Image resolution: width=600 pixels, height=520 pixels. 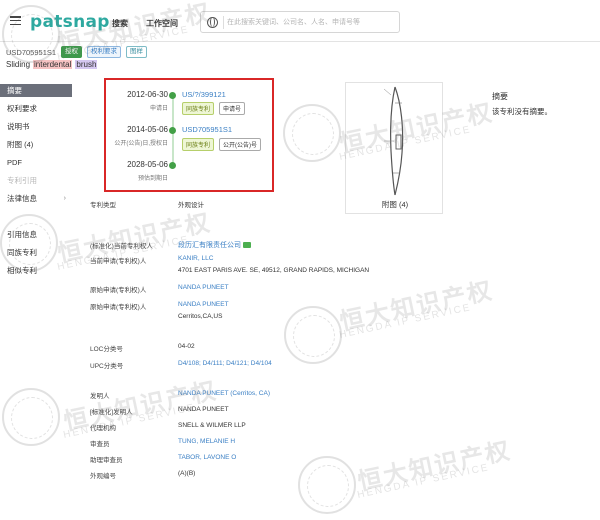 What do you see at coordinates (120, 23) in the screenshot?
I see `nav-search: 搜索` at bounding box center [120, 23].